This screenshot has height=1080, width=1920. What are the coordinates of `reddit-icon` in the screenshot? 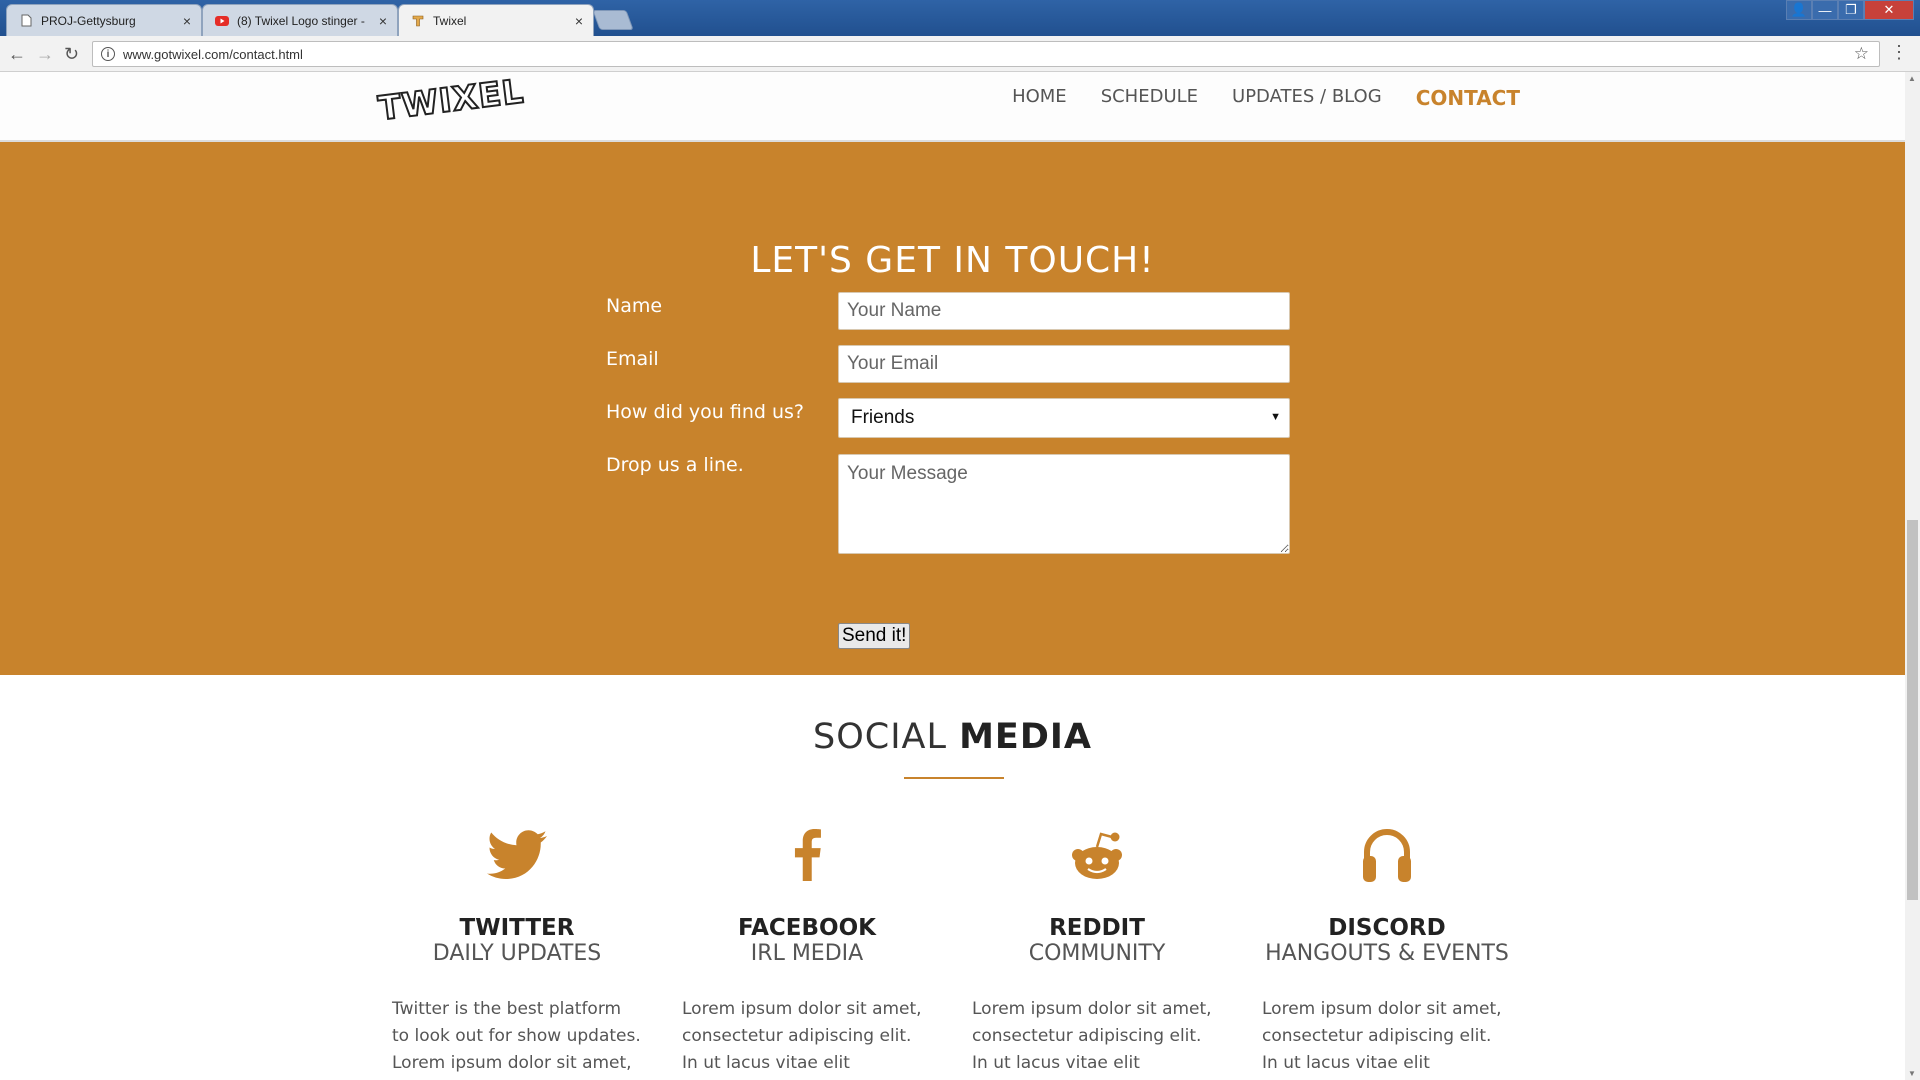 It's located at (1097, 857).